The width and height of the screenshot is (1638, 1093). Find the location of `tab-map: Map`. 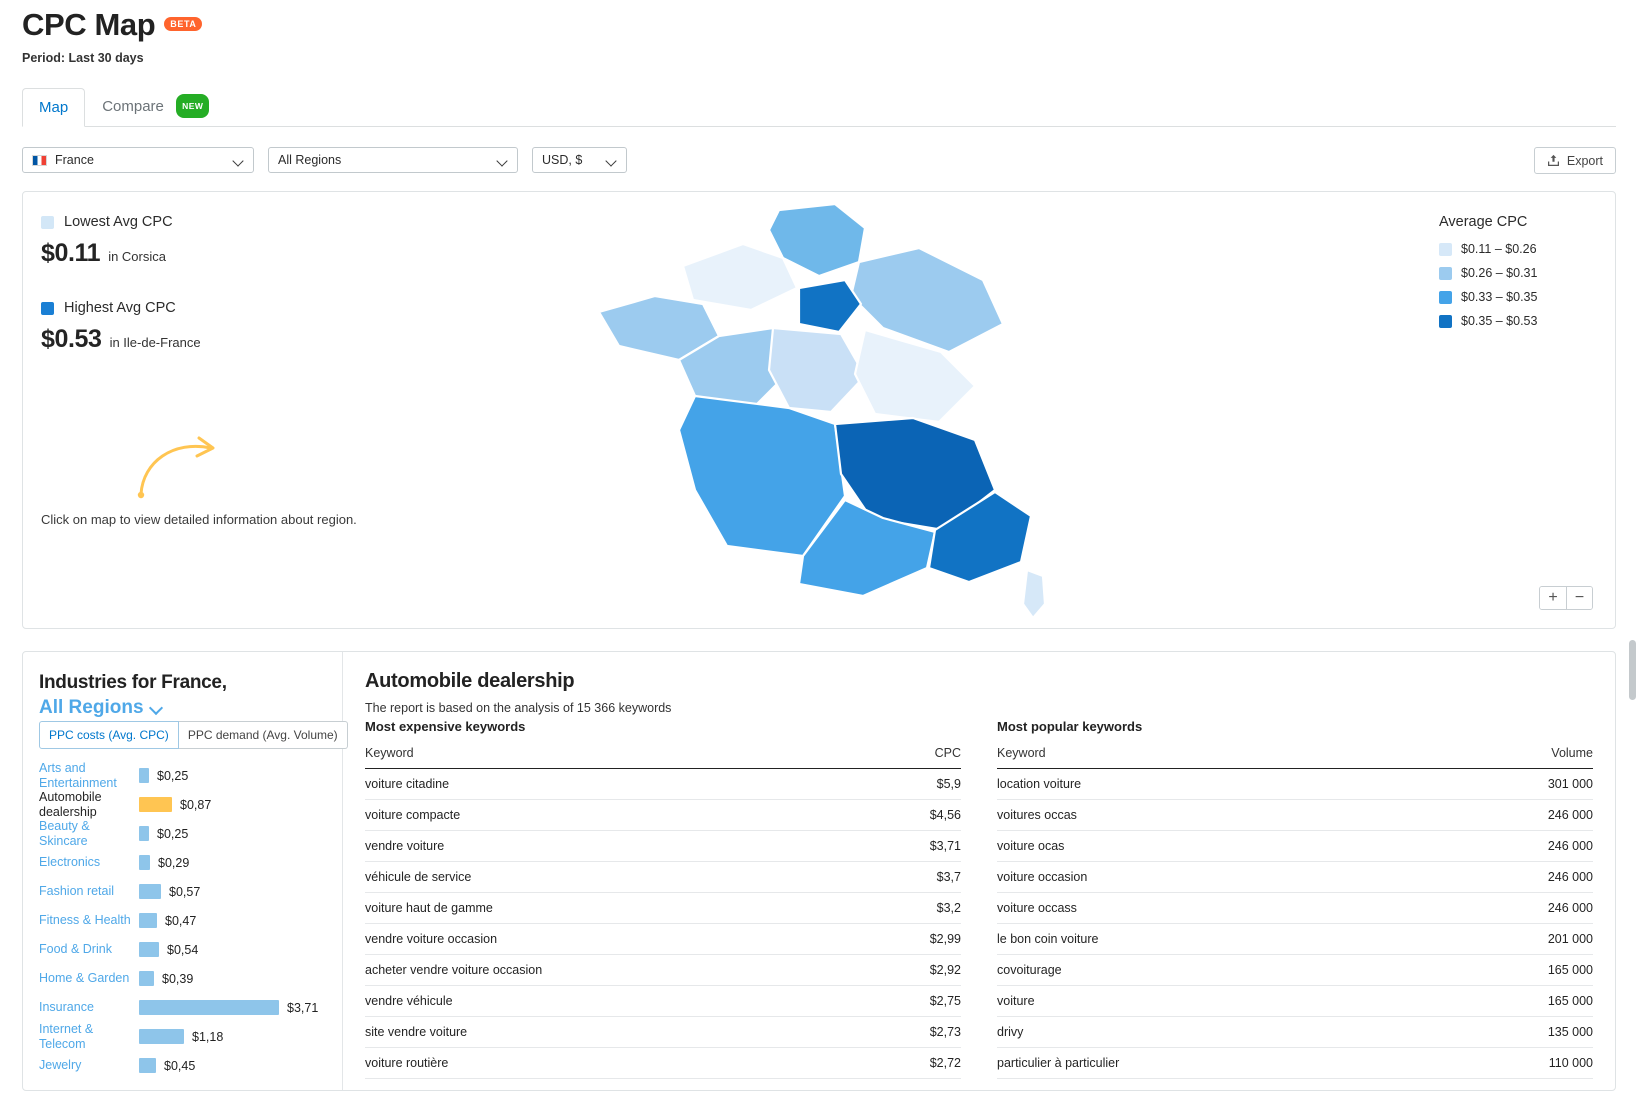

tab-map: Map is located at coordinates (54, 107).